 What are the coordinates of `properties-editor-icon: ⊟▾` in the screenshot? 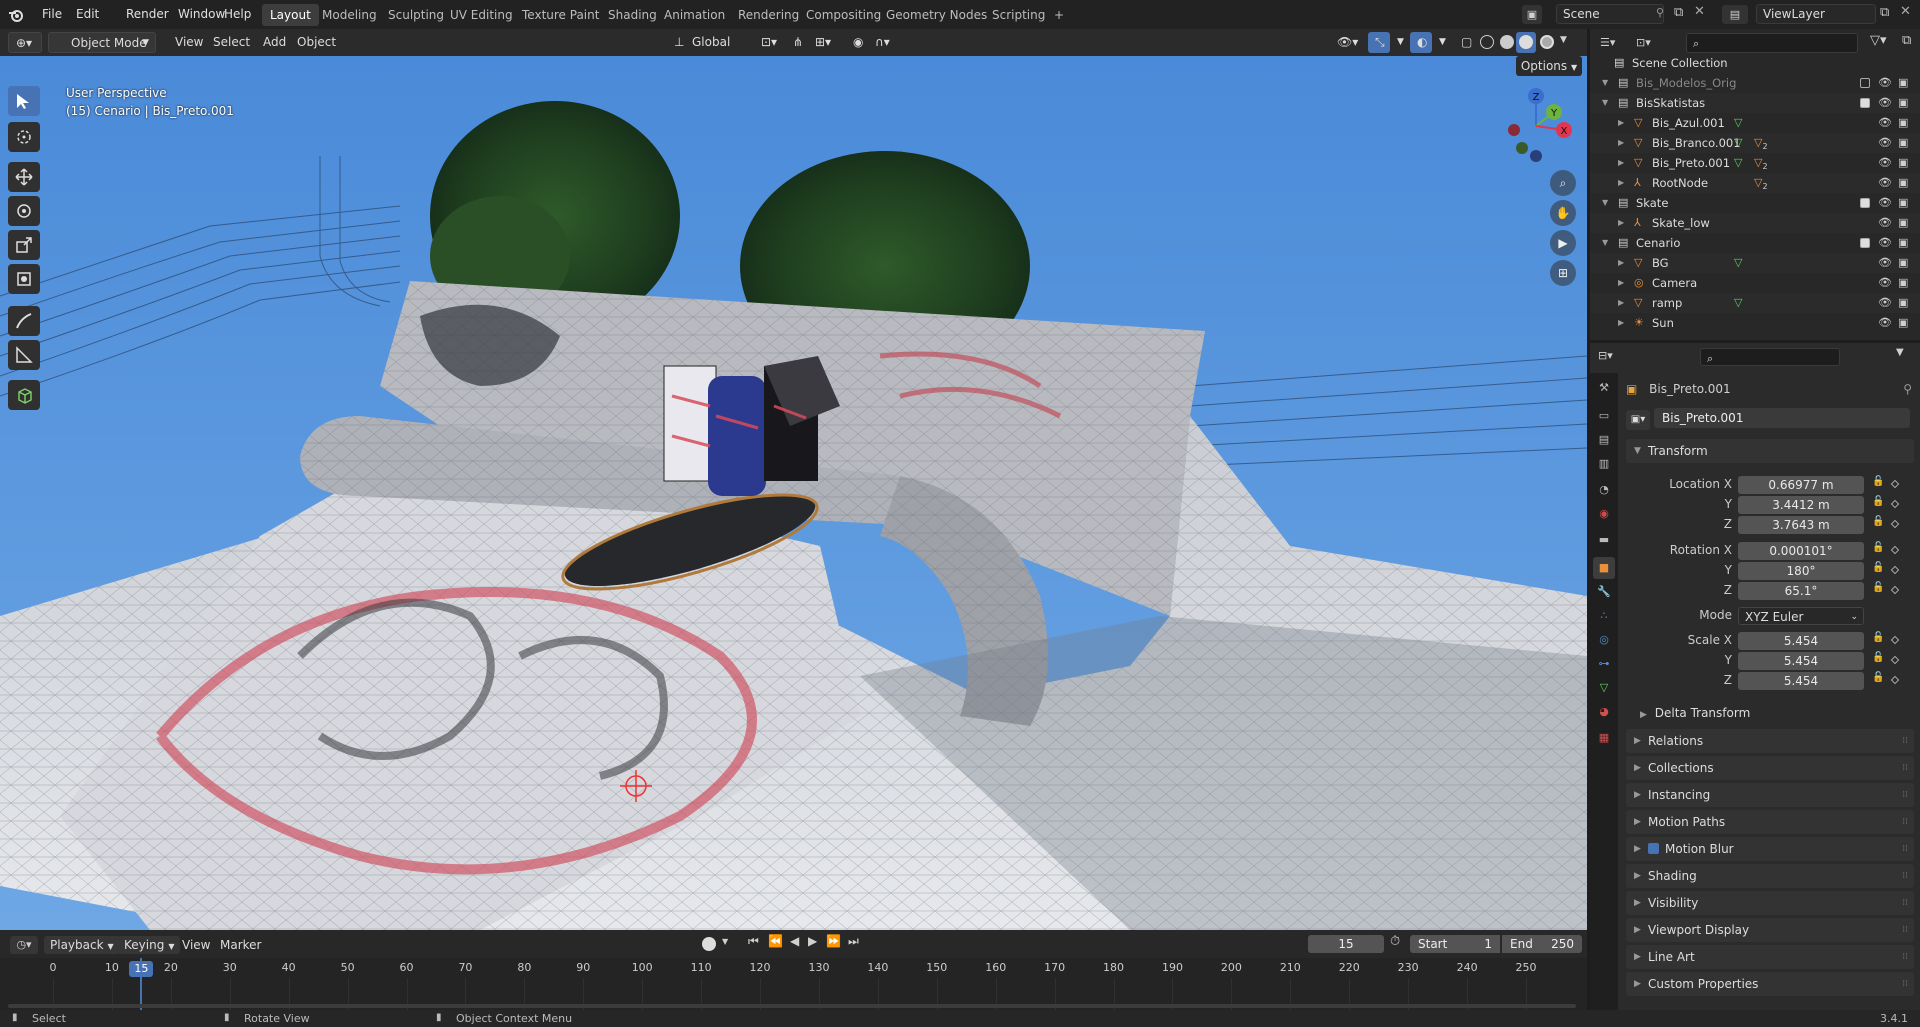 It's located at (1605, 355).